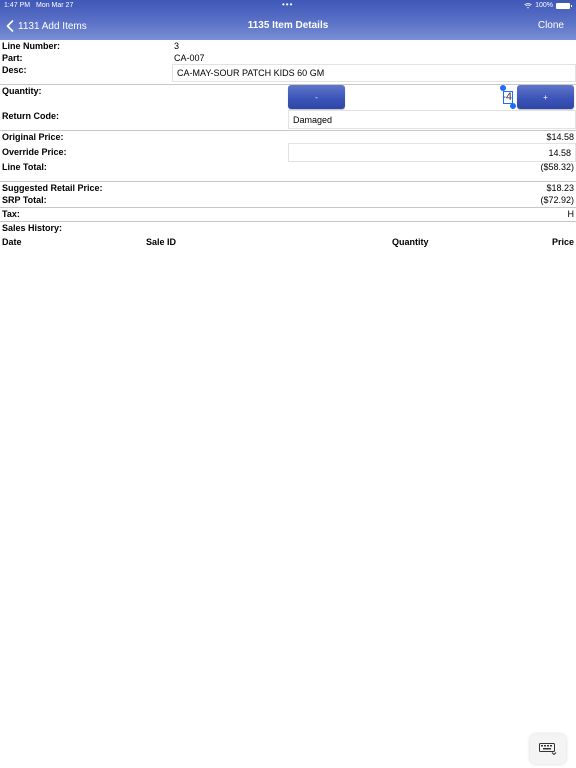 The width and height of the screenshot is (576, 768). I want to click on srp-value: $18.23, so click(560, 188).